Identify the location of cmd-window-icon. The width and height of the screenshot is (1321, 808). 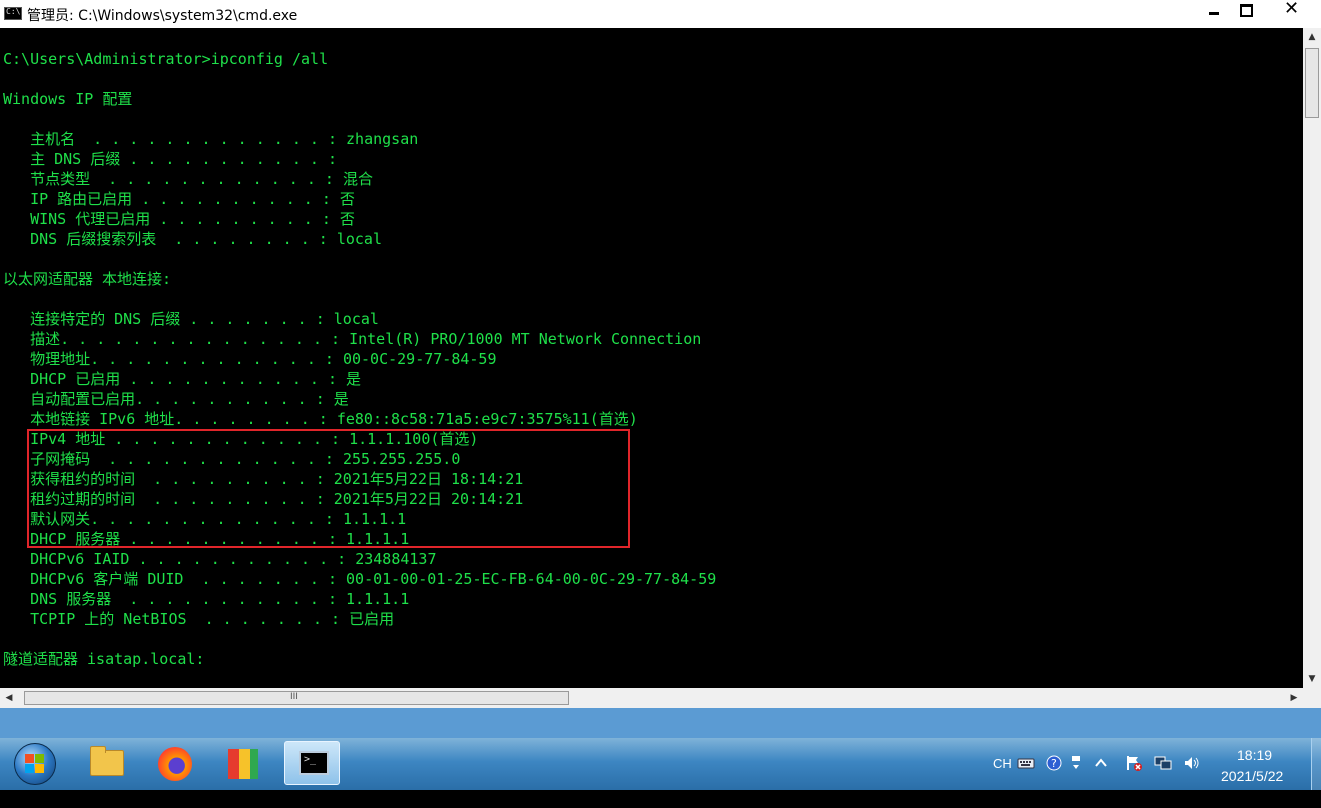
(13, 13).